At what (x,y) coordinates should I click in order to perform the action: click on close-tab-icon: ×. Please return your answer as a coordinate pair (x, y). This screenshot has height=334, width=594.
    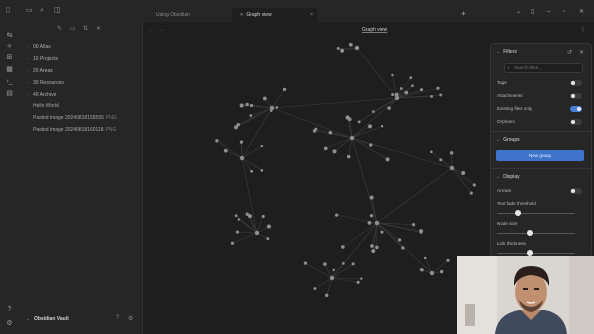
    Looking at the image, I should click on (311, 15).